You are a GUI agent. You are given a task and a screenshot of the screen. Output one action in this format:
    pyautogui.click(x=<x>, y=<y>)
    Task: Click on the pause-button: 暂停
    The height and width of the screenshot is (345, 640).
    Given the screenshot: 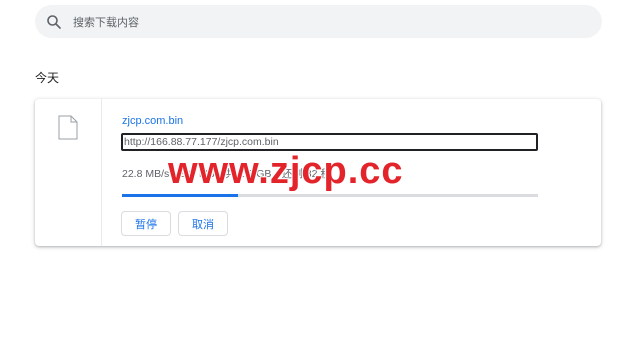 What is the action you would take?
    pyautogui.click(x=146, y=223)
    